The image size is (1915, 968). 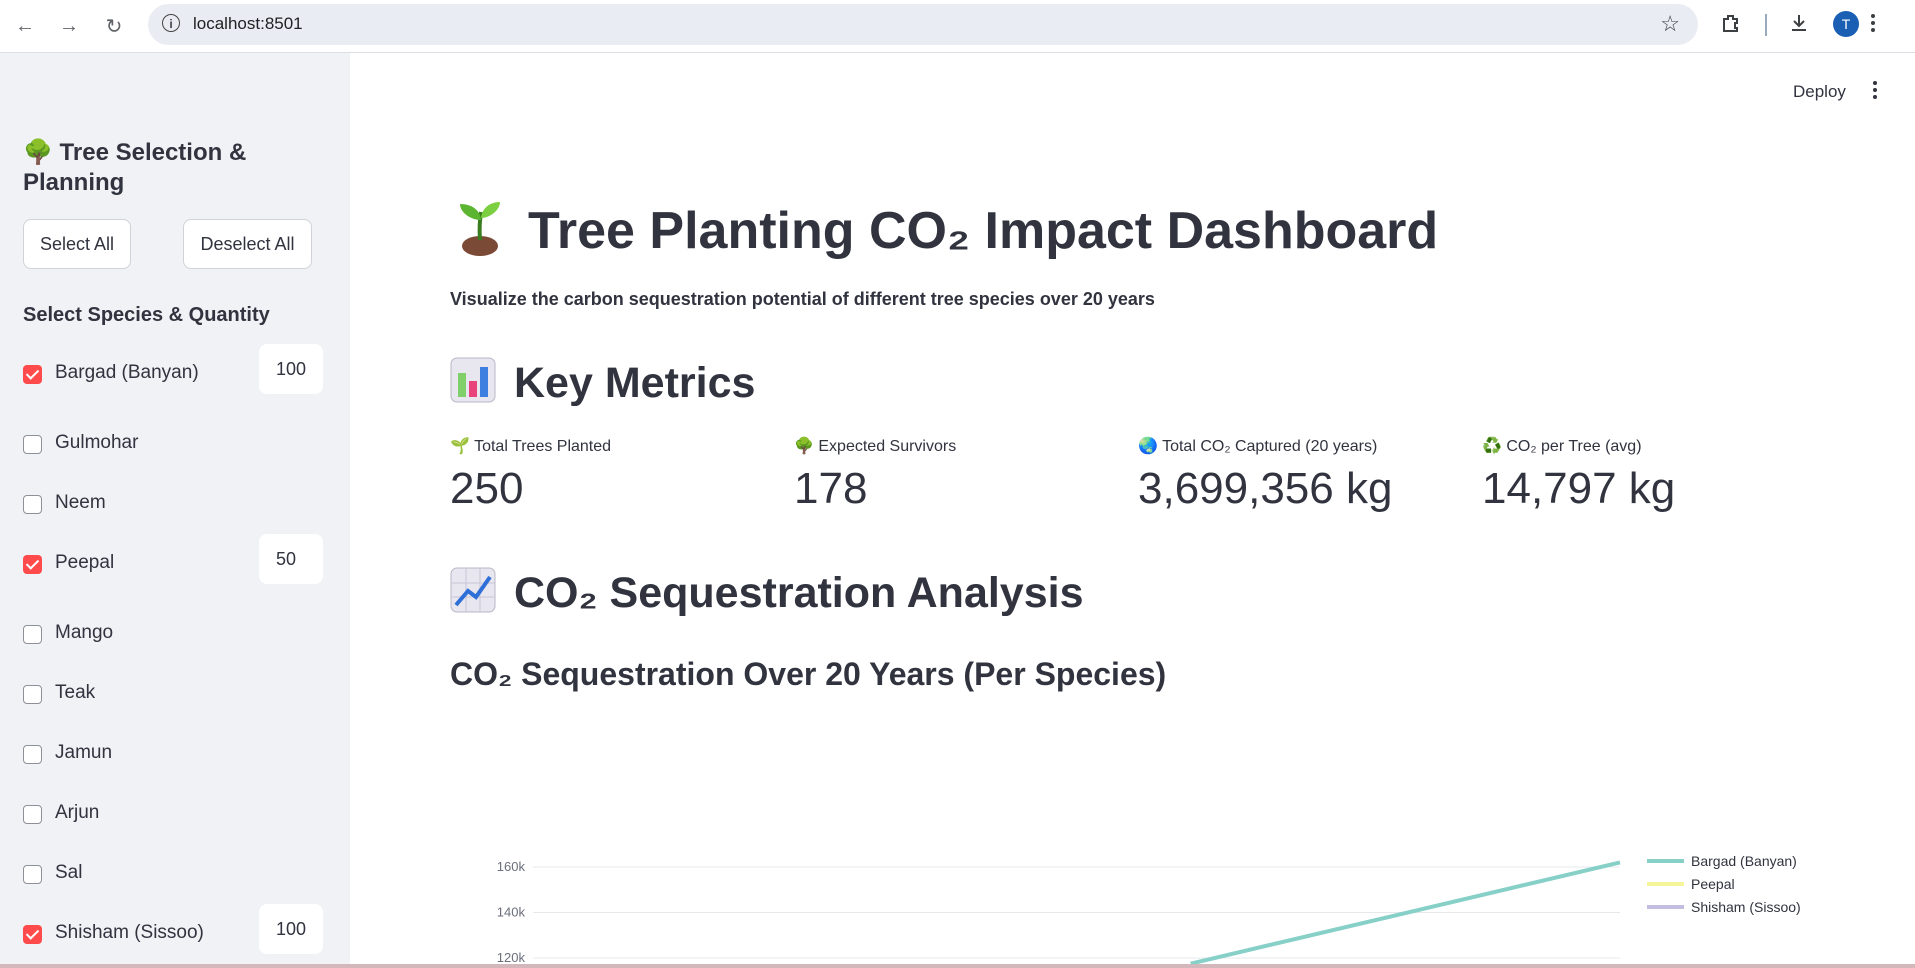 I want to click on metrics-heading: Key Metrics, so click(x=602, y=385).